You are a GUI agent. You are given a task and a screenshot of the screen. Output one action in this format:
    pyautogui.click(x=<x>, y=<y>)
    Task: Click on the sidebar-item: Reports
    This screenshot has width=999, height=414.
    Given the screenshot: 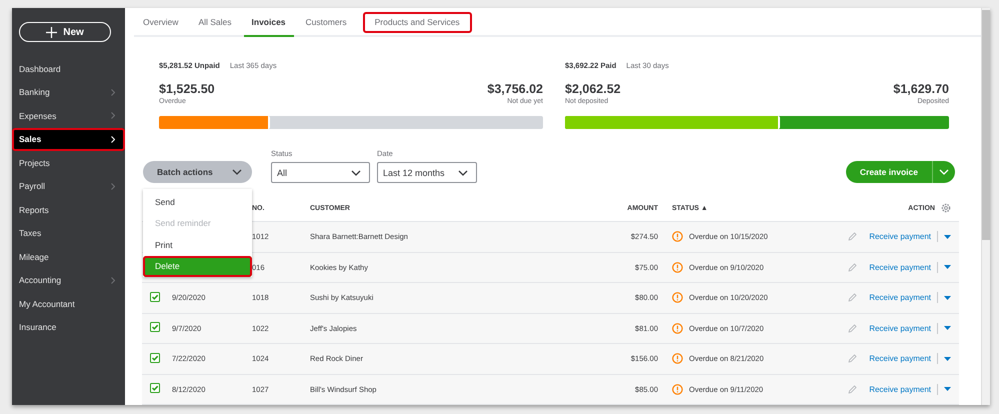 What is the action you would take?
    pyautogui.click(x=68, y=210)
    